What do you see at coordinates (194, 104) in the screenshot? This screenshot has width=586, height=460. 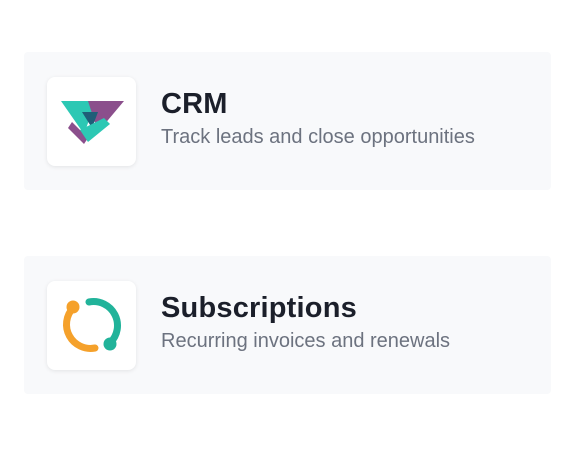 I see `app-title: CRM` at bounding box center [194, 104].